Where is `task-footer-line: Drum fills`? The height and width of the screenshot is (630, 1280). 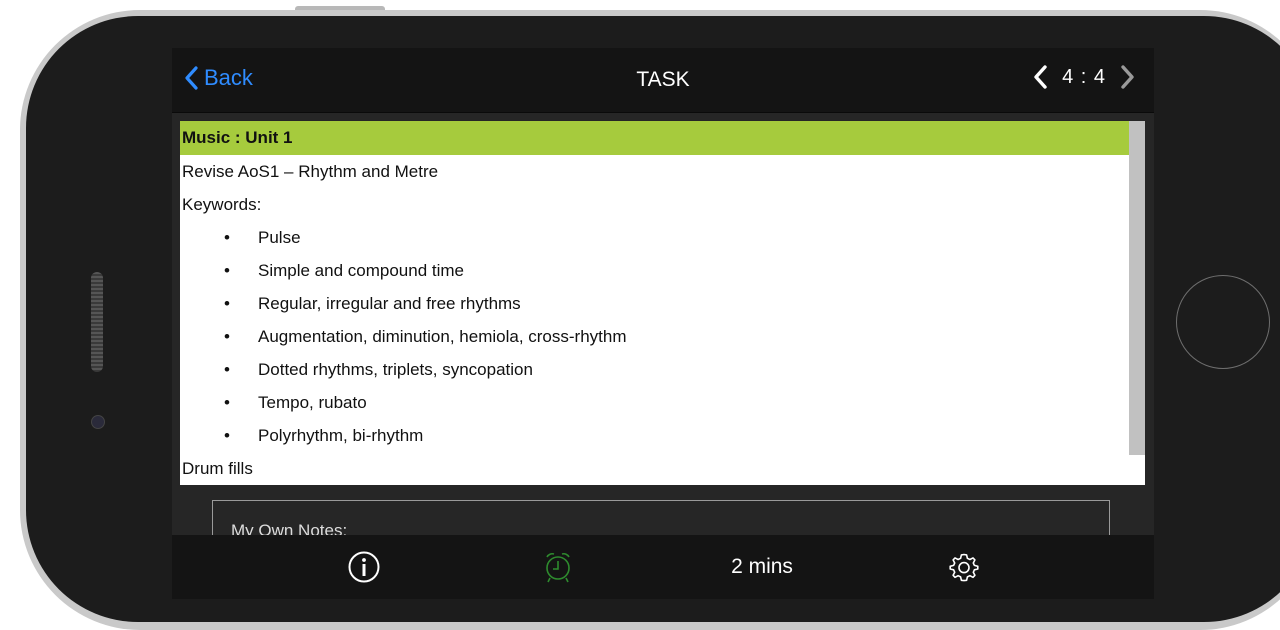 task-footer-line: Drum fills is located at coordinates (217, 468).